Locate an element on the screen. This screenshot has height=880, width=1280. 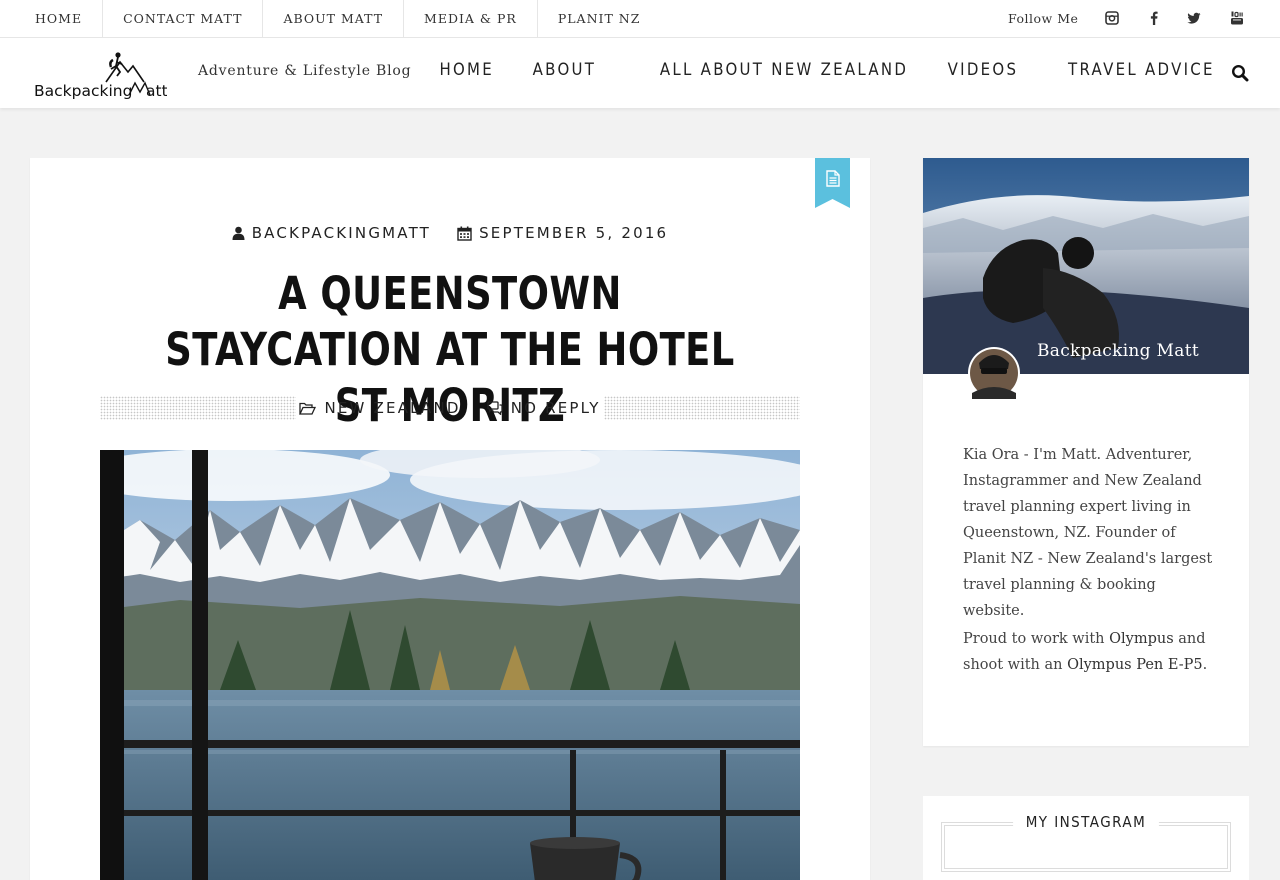
post-category: NEW ZEALAND is located at coordinates (379, 408).